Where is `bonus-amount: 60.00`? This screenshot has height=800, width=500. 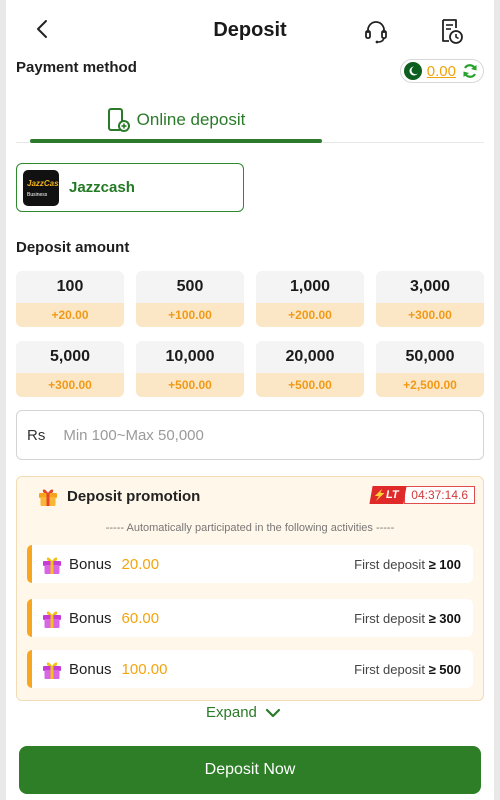
bonus-amount: 60.00 is located at coordinates (140, 618).